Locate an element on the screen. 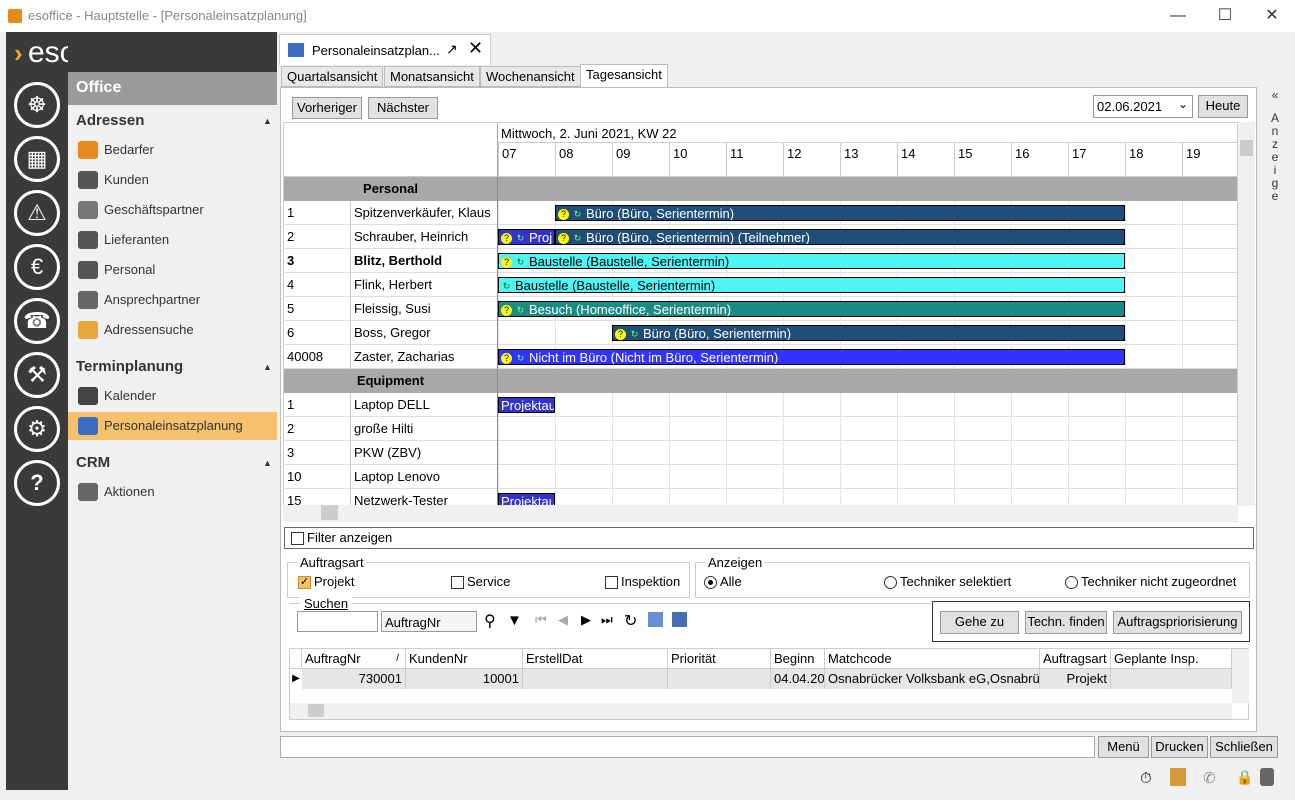 The image size is (1295, 800). first-record-icon: ⏮ is located at coordinates (541, 620).